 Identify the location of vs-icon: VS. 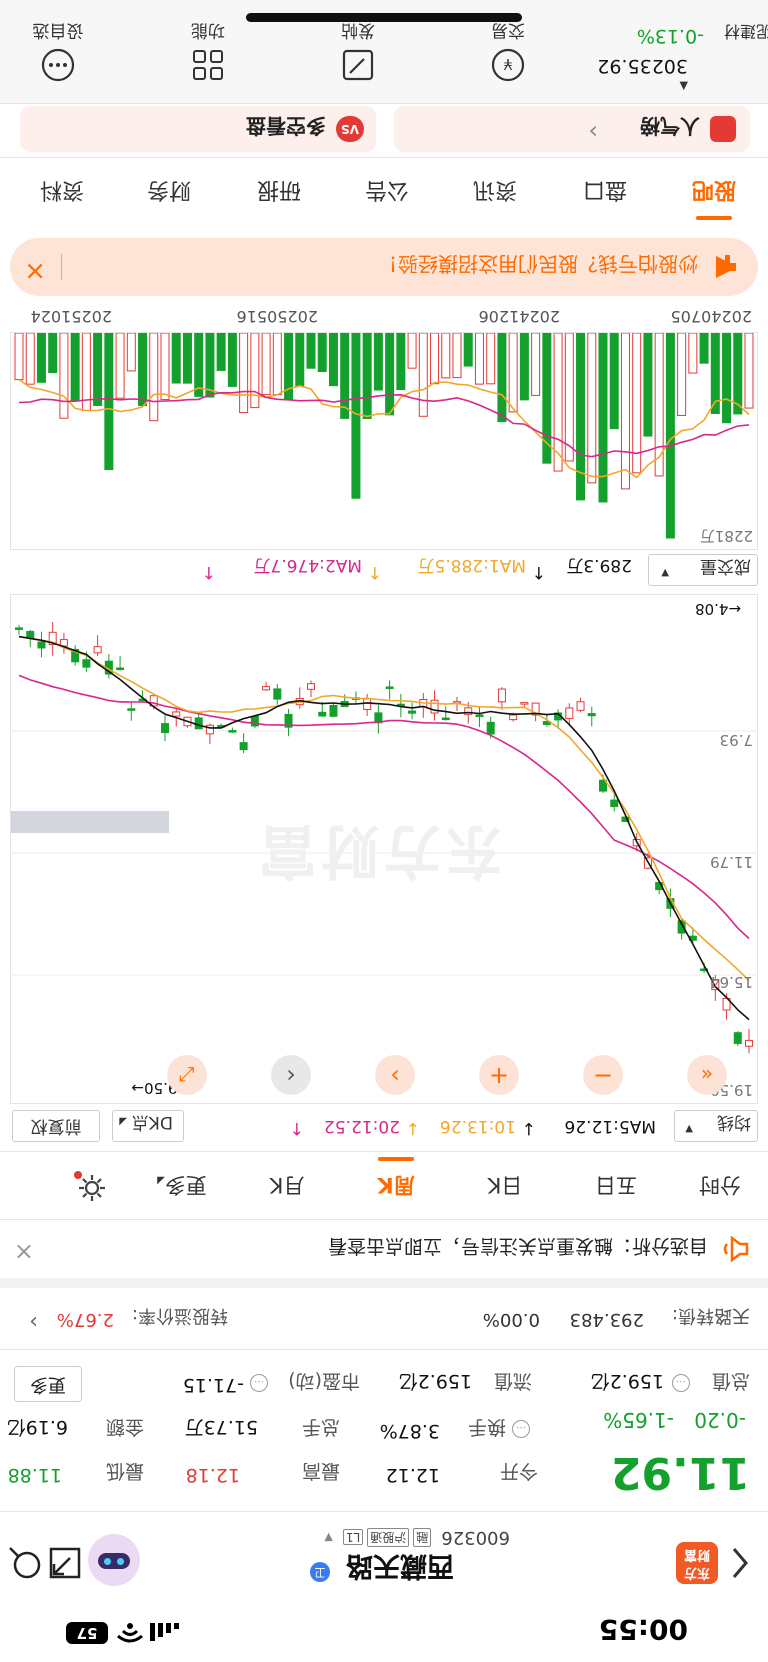
(350, 129).